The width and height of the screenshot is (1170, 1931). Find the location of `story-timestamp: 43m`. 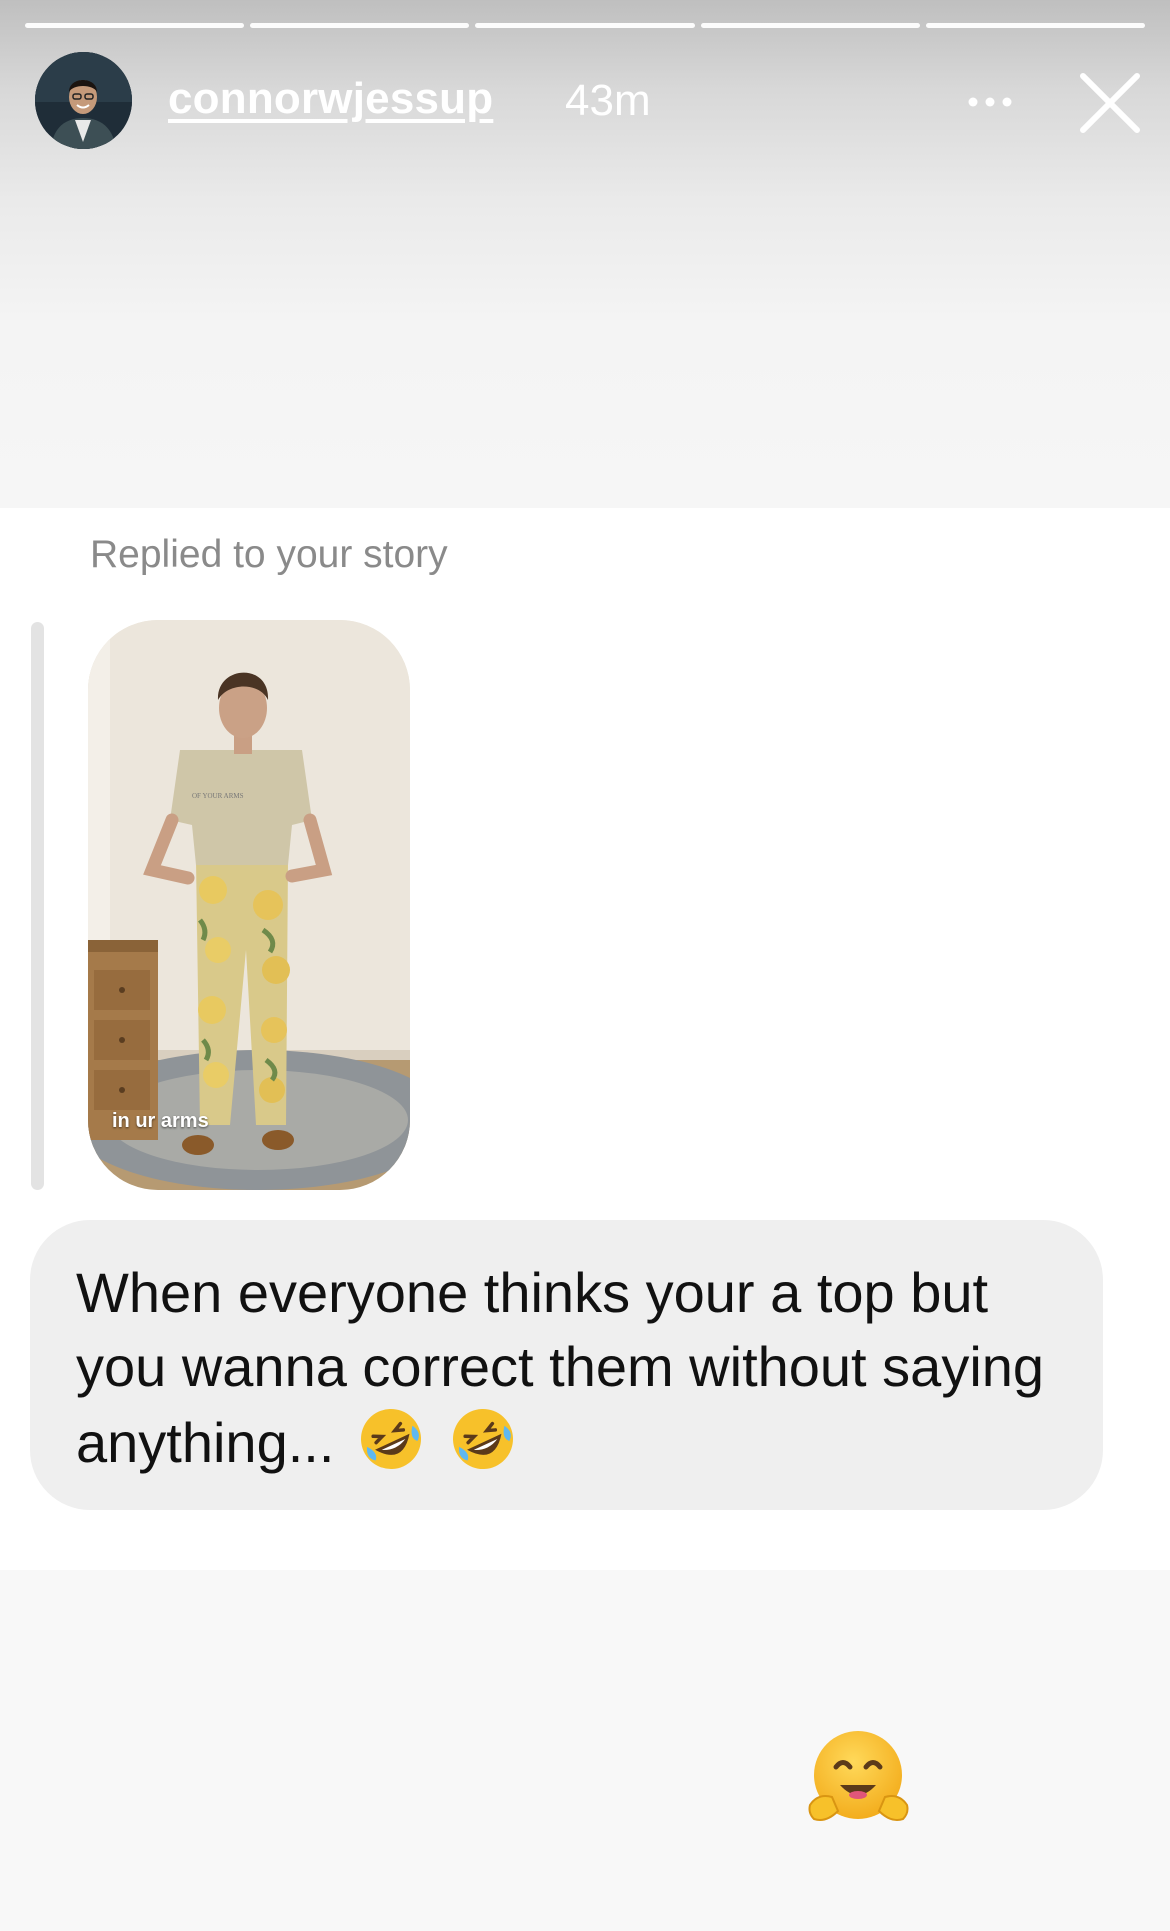

story-timestamp: 43m is located at coordinates (608, 100).